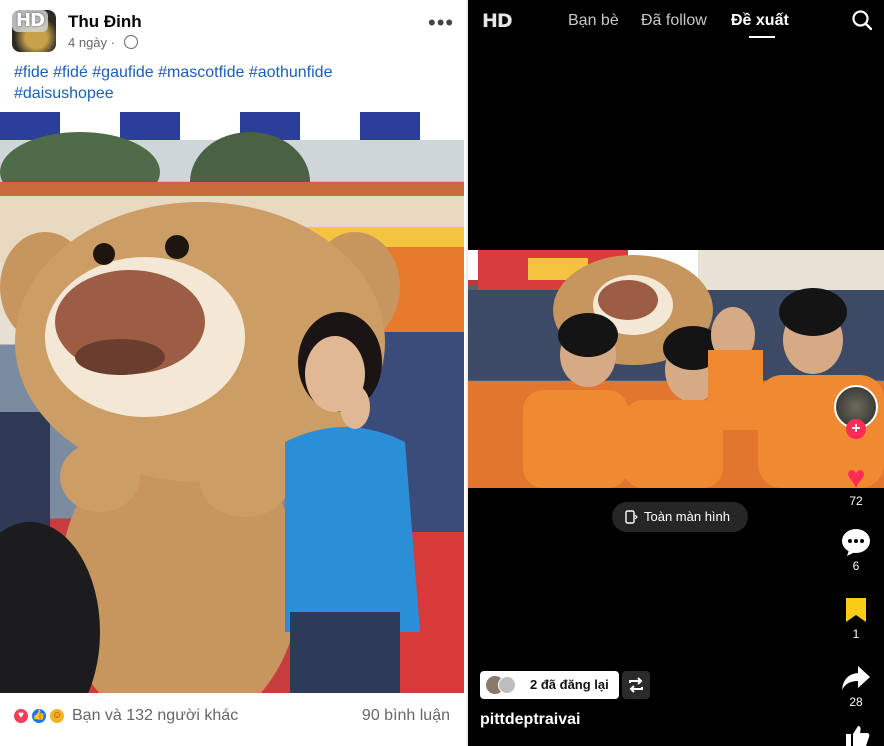 Image resolution: width=884 pixels, height=746 pixels. What do you see at coordinates (760, 21) in the screenshot?
I see `tab-for-you: Đề xuất` at bounding box center [760, 21].